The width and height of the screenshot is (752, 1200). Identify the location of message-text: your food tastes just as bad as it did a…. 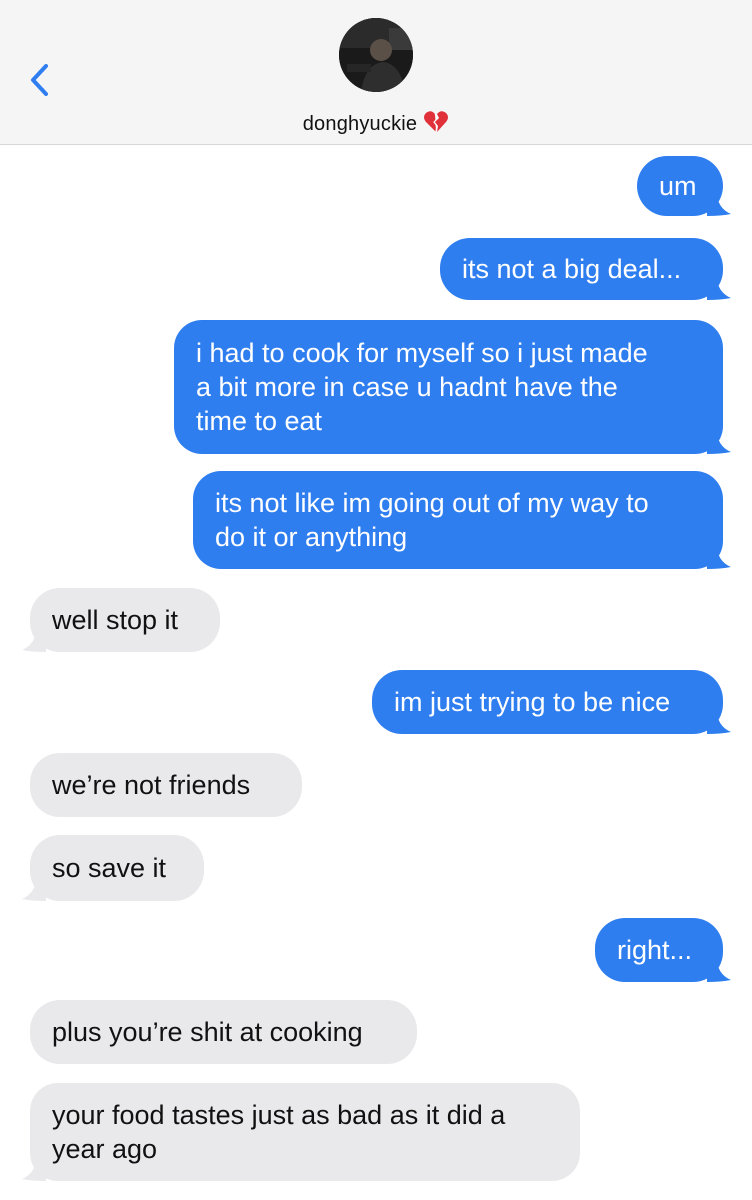
(279, 1132).